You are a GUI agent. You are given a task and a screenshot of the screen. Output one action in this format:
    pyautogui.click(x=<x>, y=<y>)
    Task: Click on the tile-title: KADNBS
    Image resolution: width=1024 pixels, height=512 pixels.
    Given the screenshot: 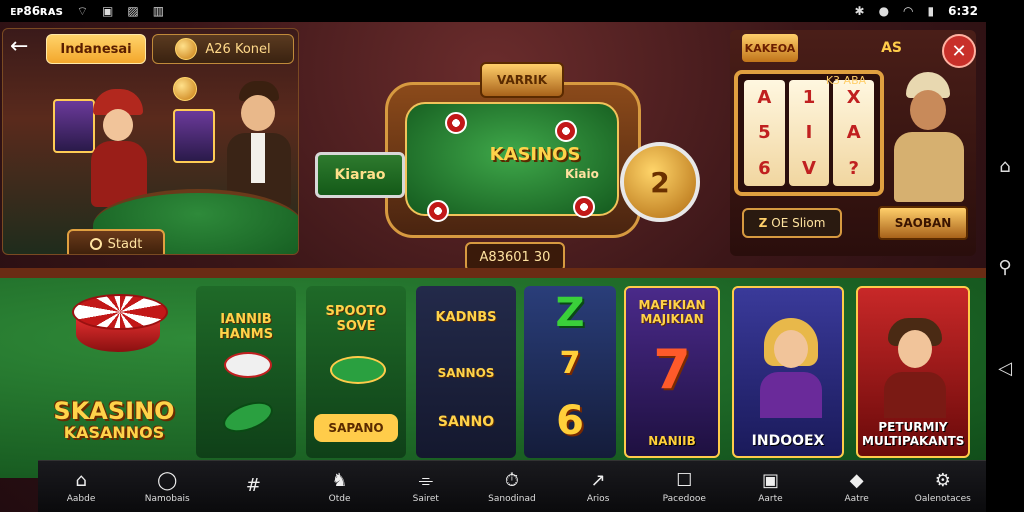 What is the action you would take?
    pyautogui.click(x=466, y=317)
    